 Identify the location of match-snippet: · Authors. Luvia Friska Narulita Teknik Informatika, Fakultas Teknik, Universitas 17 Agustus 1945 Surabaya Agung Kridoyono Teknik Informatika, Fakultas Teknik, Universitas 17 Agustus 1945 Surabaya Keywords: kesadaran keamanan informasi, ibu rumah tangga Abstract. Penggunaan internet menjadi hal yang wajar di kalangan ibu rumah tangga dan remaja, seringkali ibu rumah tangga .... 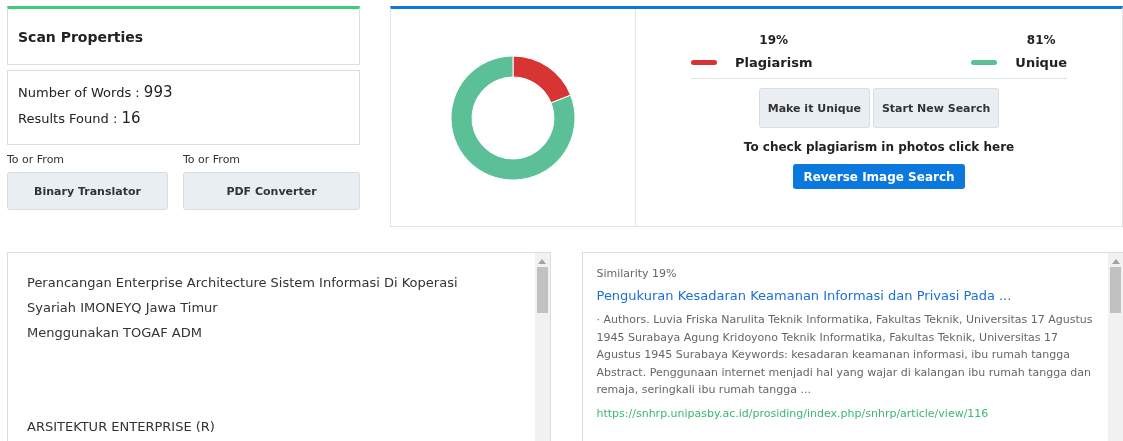
(845, 355).